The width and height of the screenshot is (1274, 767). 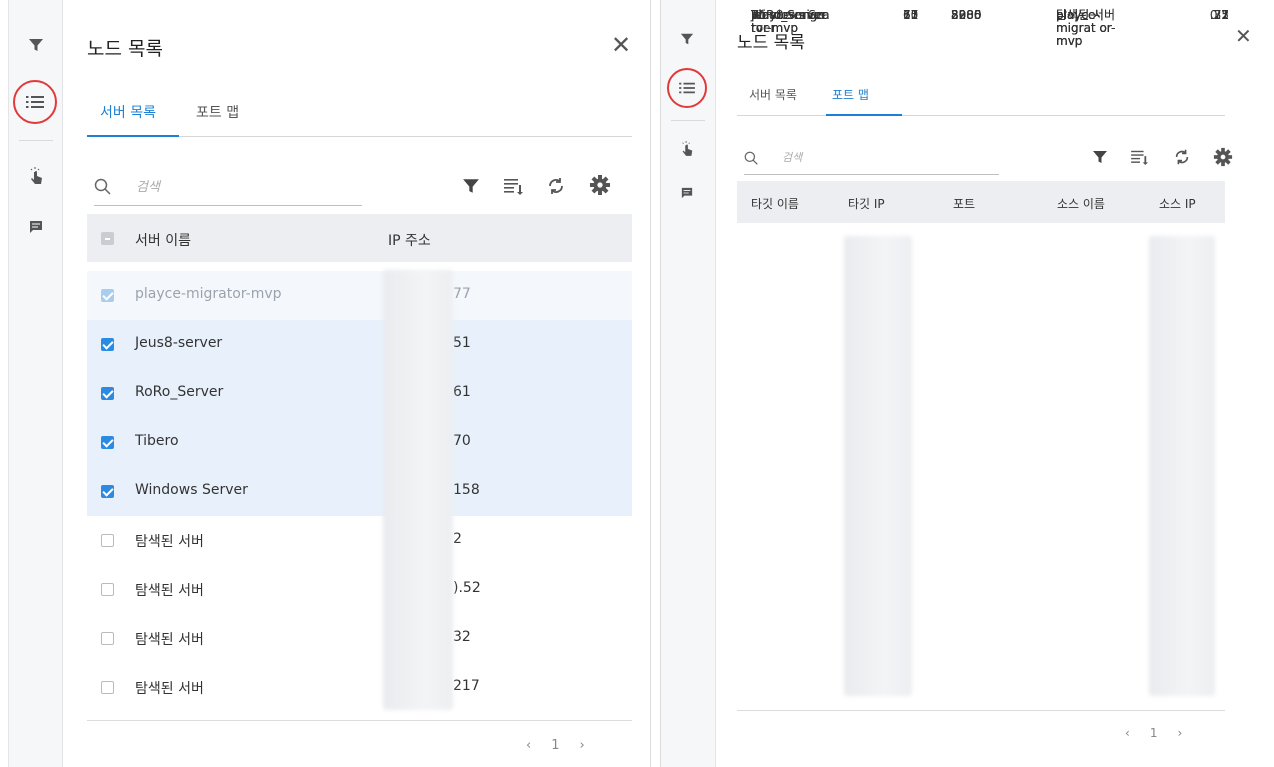 What do you see at coordinates (866, 203) in the screenshot?
I see `col-target-ip: 타깃 IP` at bounding box center [866, 203].